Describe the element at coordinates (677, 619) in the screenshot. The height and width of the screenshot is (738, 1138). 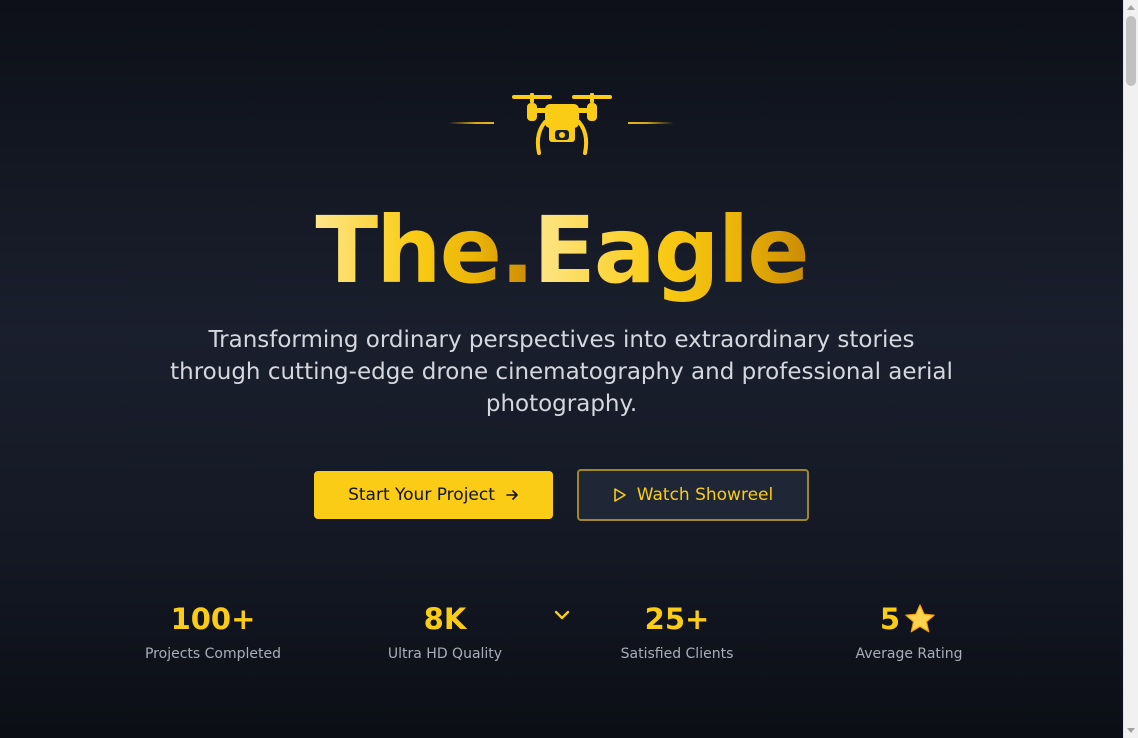
I see `stat-value: 25+` at that location.